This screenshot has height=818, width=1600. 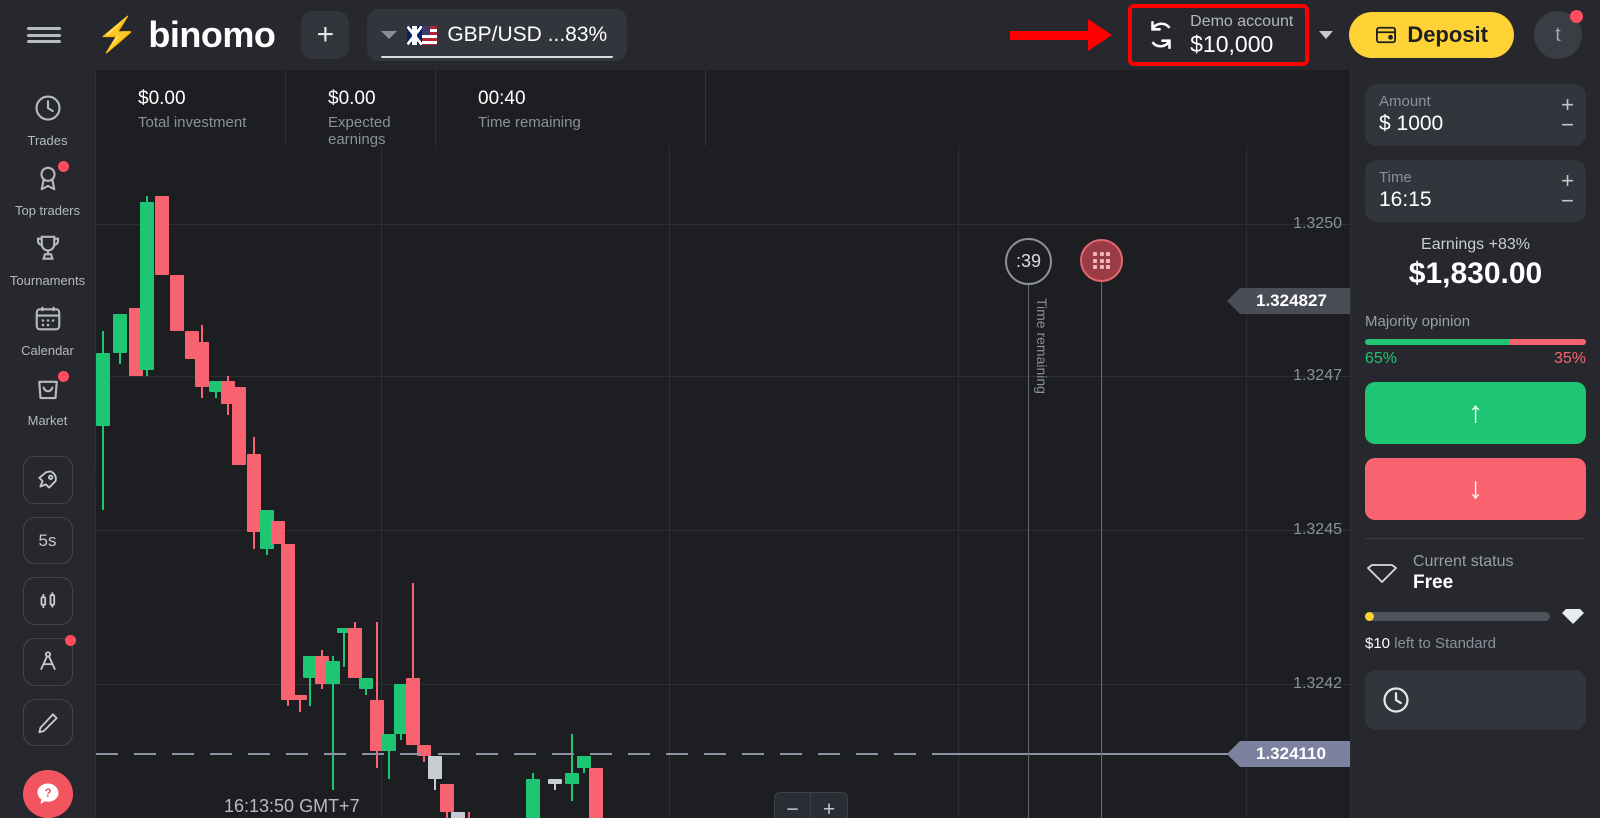 What do you see at coordinates (1576, 16) in the screenshot?
I see `avatar-notification-dot` at bounding box center [1576, 16].